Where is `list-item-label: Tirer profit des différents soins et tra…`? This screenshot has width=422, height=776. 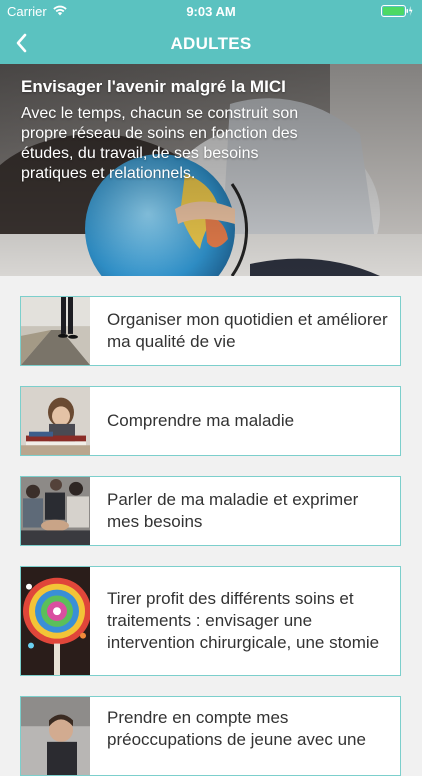 list-item-label: Tirer profit des différents soins et tra… is located at coordinates (243, 620).